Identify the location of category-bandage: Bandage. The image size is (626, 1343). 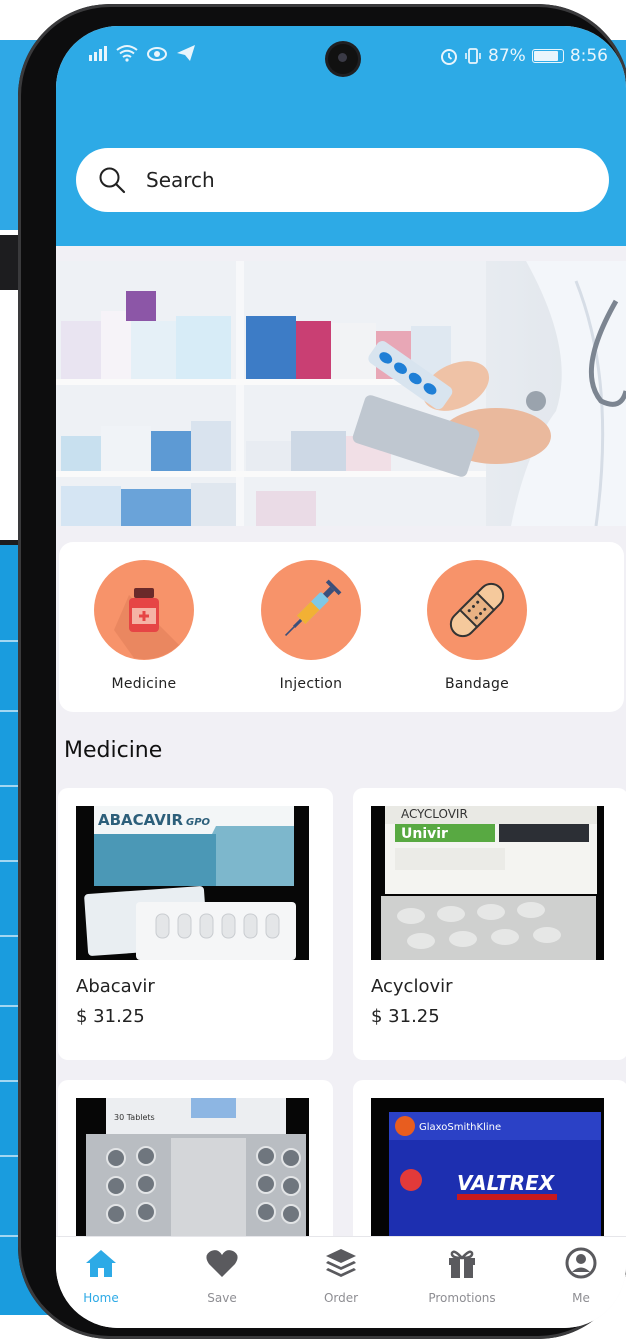
(477, 626).